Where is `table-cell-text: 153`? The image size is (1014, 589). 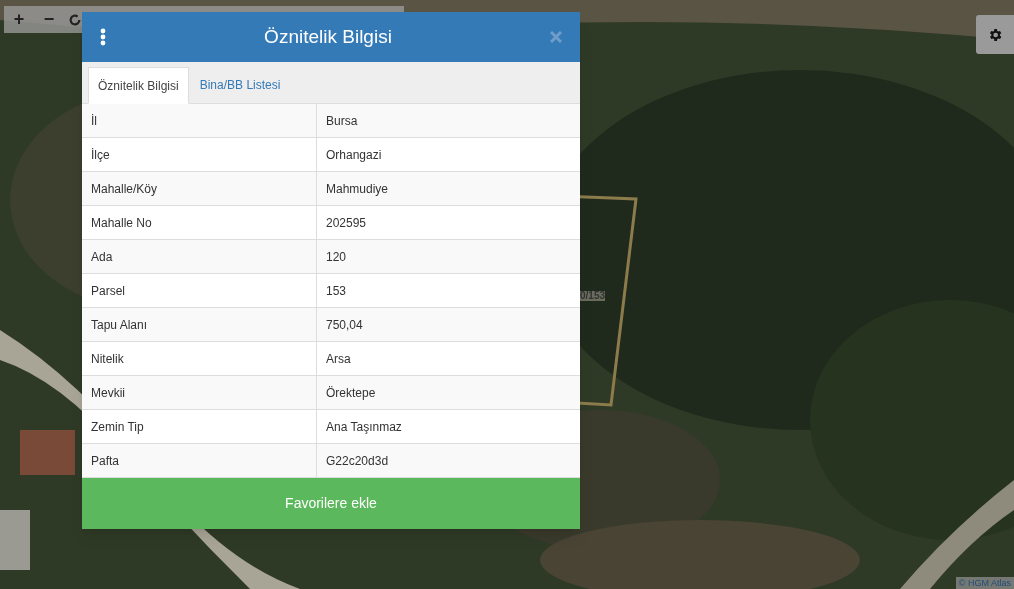
table-cell-text: 153 is located at coordinates (336, 291).